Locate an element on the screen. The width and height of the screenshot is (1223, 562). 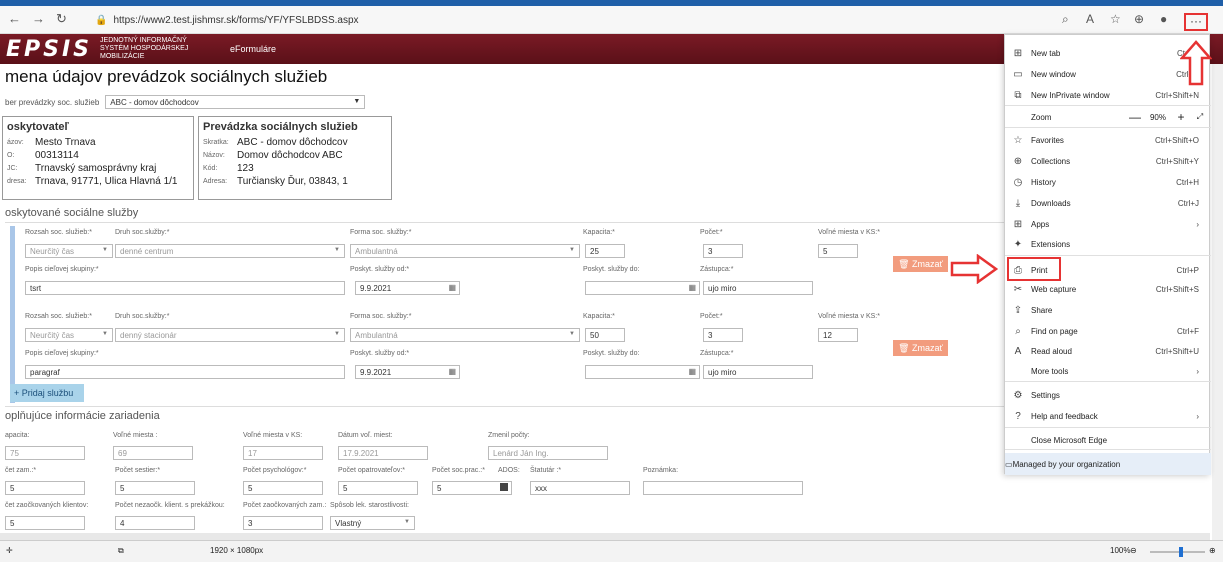
service-type-select: denné centrum ▼ is located at coordinates (230, 251).